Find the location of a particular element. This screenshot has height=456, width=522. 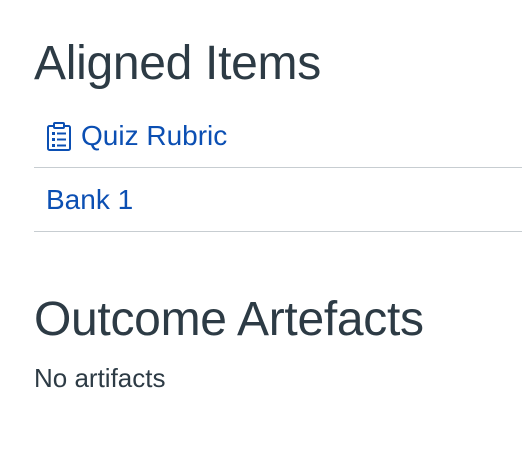

bank-1-label: Bank 1 is located at coordinates (90, 199).